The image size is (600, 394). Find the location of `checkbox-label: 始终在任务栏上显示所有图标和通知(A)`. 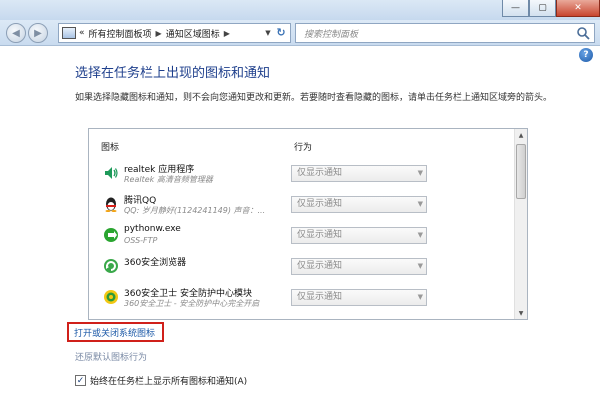

checkbox-label: 始终在任务栏上显示所有图标和通知(A) is located at coordinates (168, 380).